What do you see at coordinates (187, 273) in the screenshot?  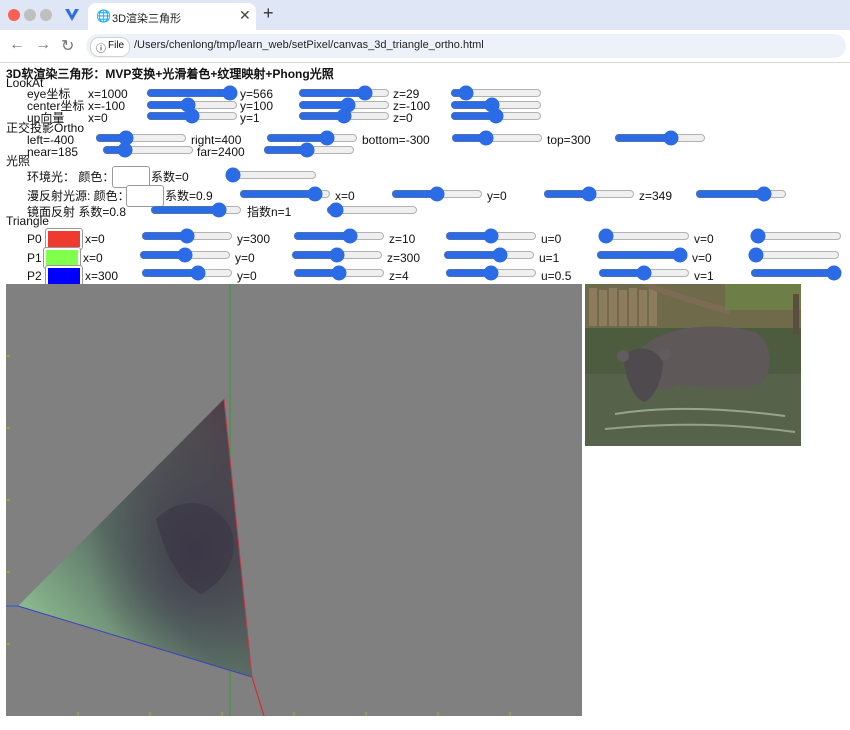 I see `p2-x-slider` at bounding box center [187, 273].